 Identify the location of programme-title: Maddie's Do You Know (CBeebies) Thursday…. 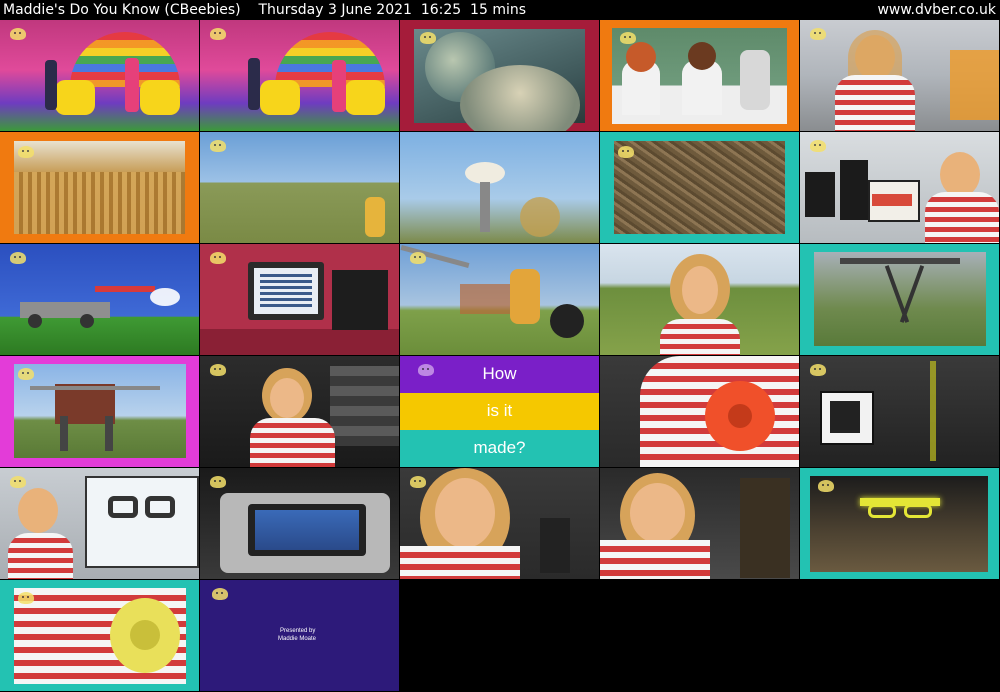
(265, 10).